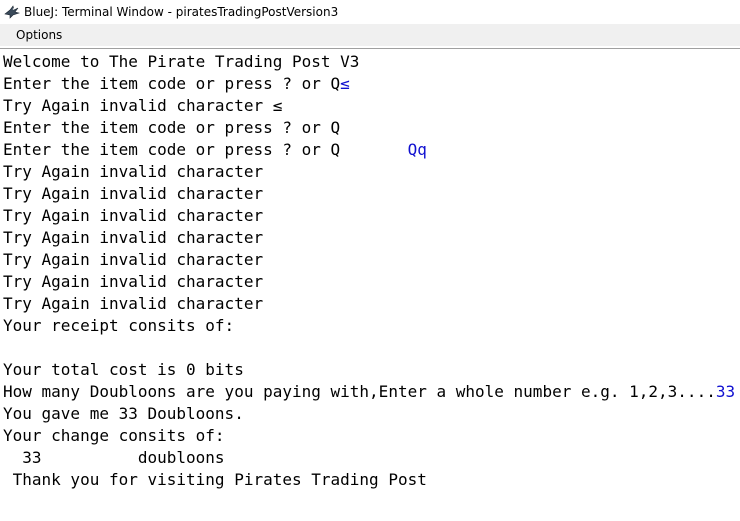  I want to click on terminal-line: Welcome to The Pirate Trading Post V3, so click(369, 62).